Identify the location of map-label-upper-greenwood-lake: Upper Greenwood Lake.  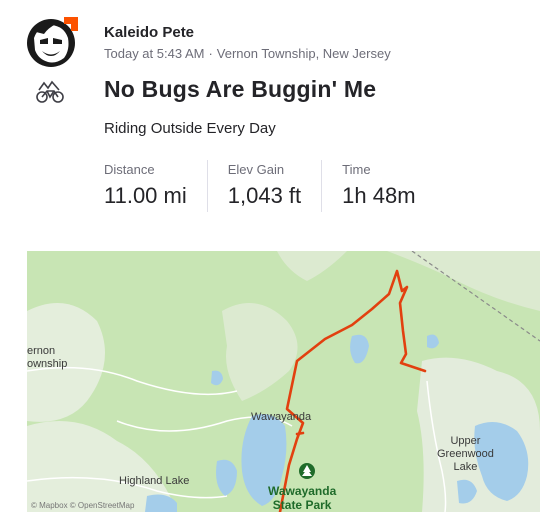
(465, 454).